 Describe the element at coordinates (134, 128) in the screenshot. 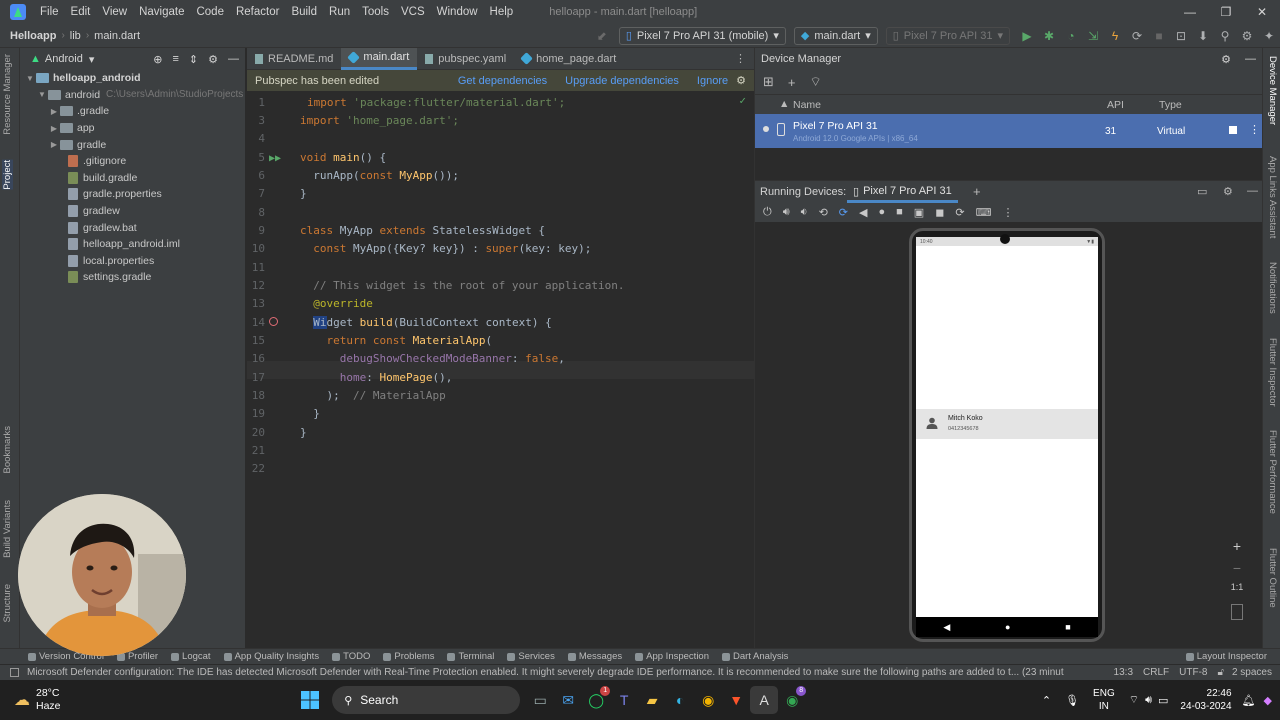

I see `tree-item: ▶ app` at that location.